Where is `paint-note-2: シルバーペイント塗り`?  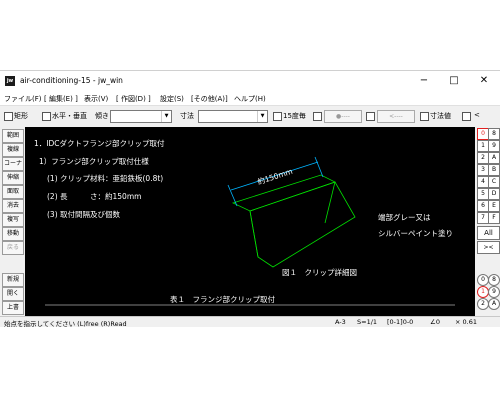 paint-note-2: シルバーペイント塗り is located at coordinates (415, 233).